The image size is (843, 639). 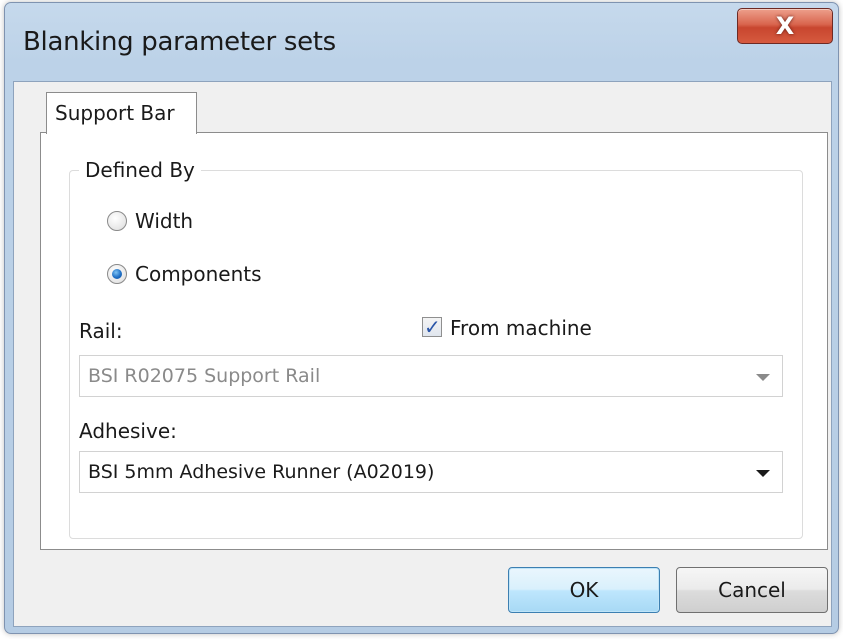 What do you see at coordinates (101, 331) in the screenshot?
I see `rail-label: Rail:` at bounding box center [101, 331].